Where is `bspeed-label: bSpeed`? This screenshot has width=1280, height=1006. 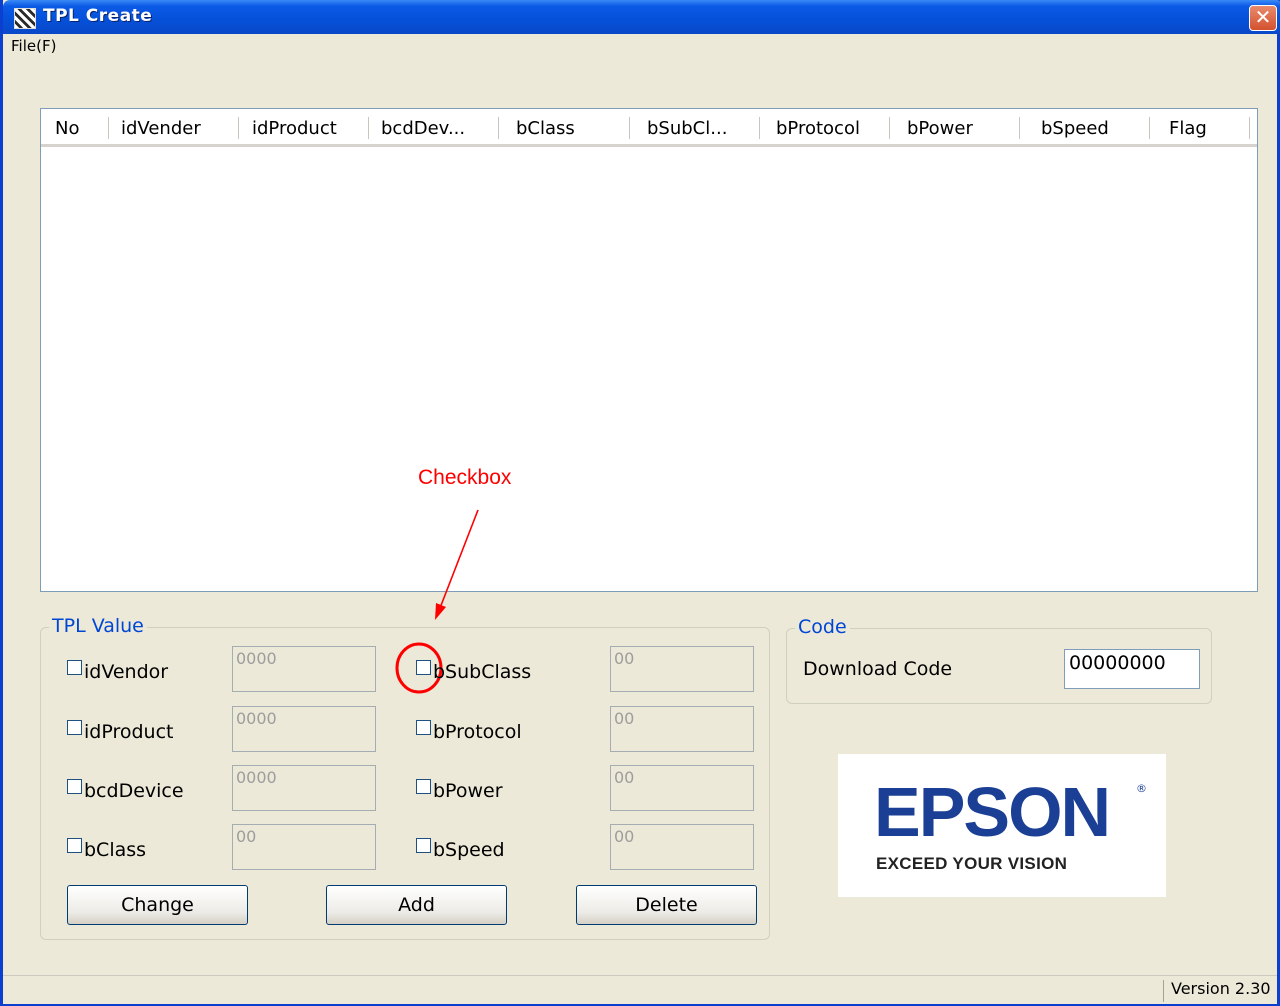
bspeed-label: bSpeed is located at coordinates (469, 850).